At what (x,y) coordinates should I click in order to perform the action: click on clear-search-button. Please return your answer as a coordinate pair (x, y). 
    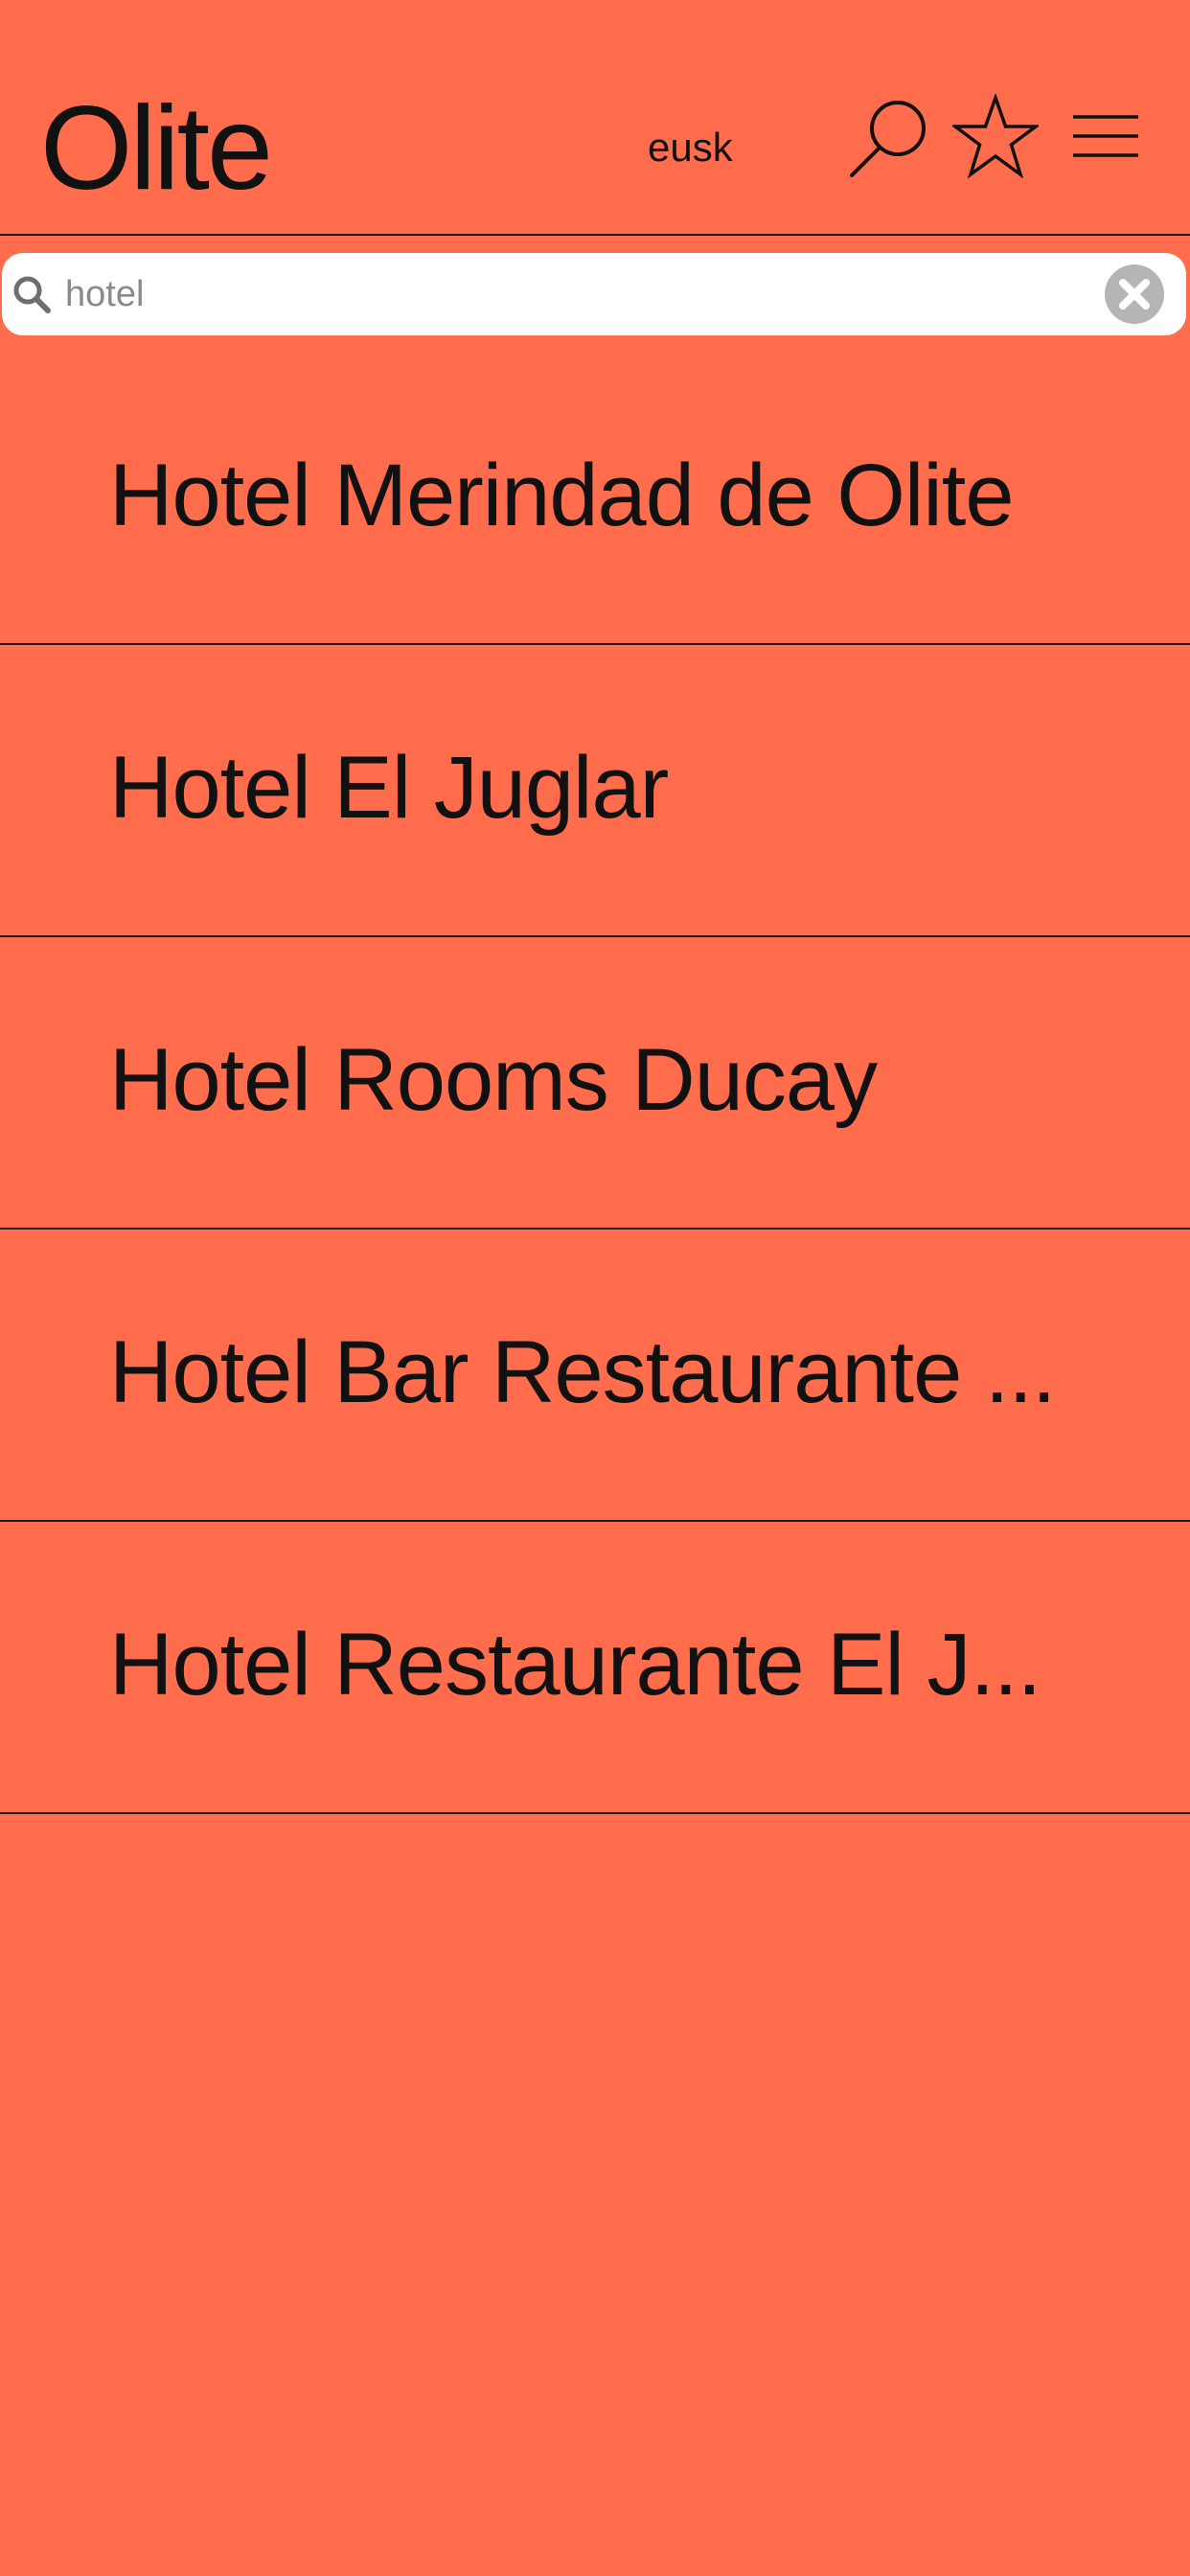
    Looking at the image, I should click on (1134, 294).